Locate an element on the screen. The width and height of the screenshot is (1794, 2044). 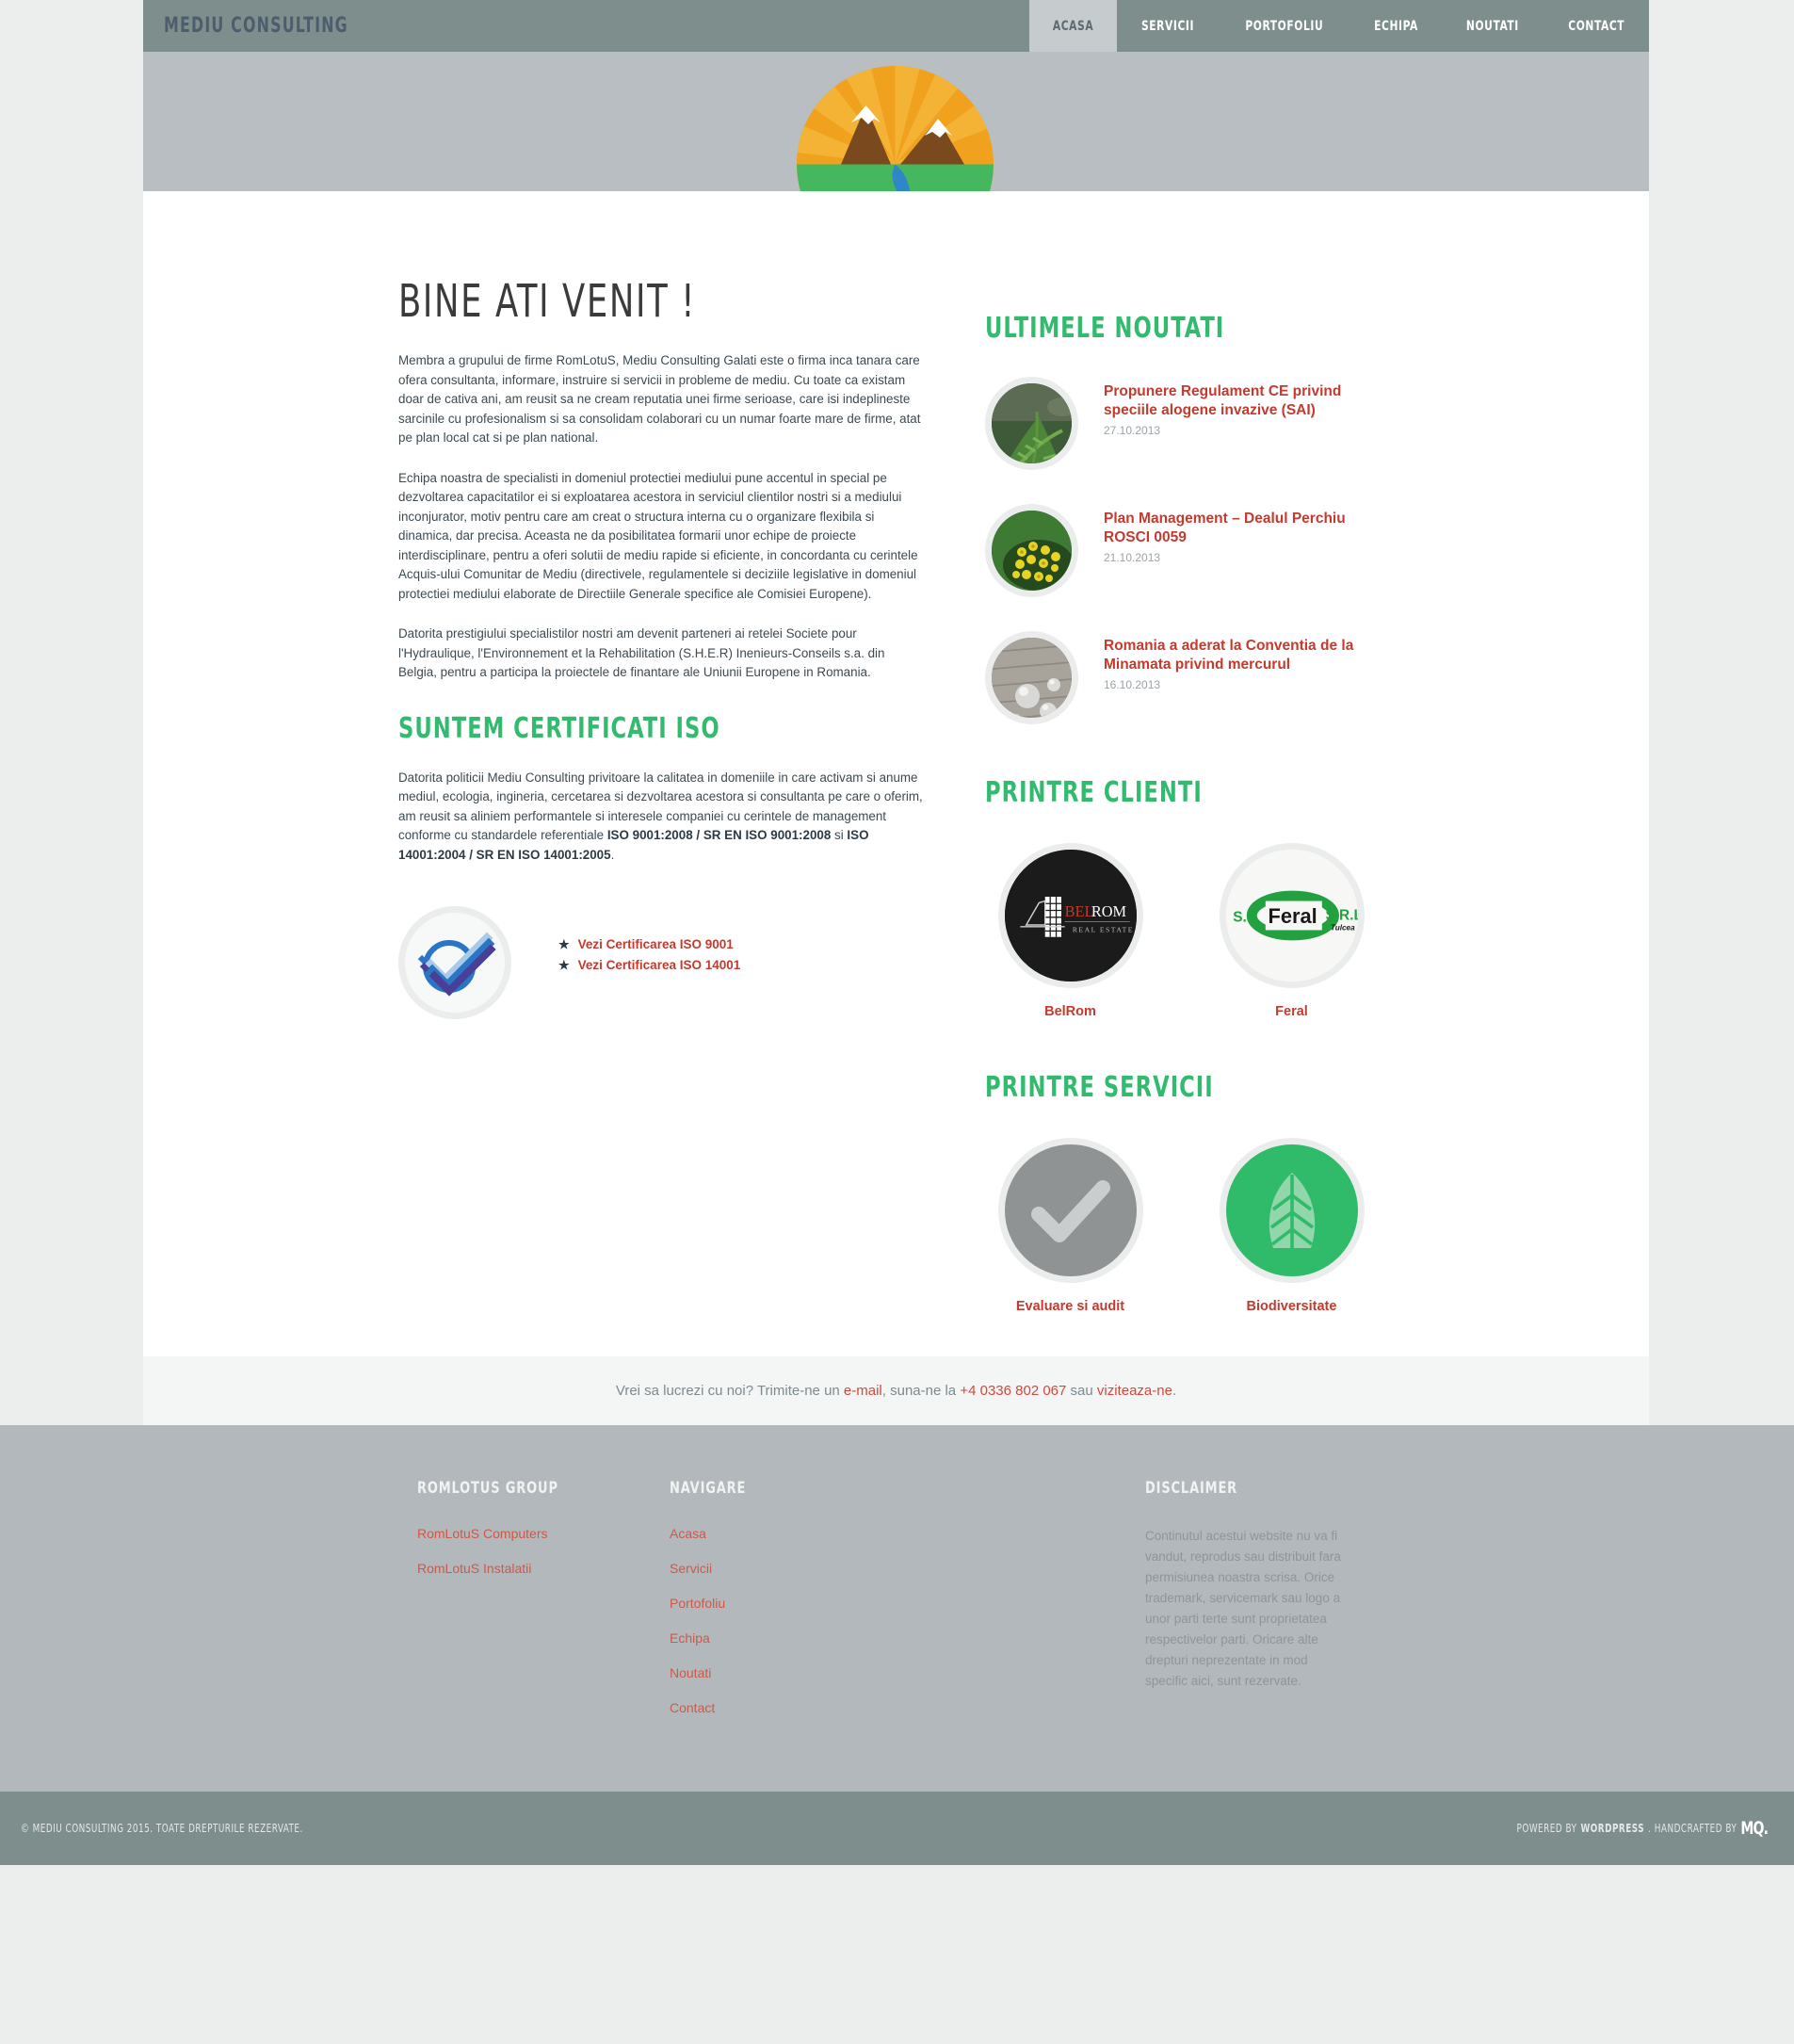
footer-link-romlotus-computers: RomLotuS Computers is located at coordinates (543, 1533).